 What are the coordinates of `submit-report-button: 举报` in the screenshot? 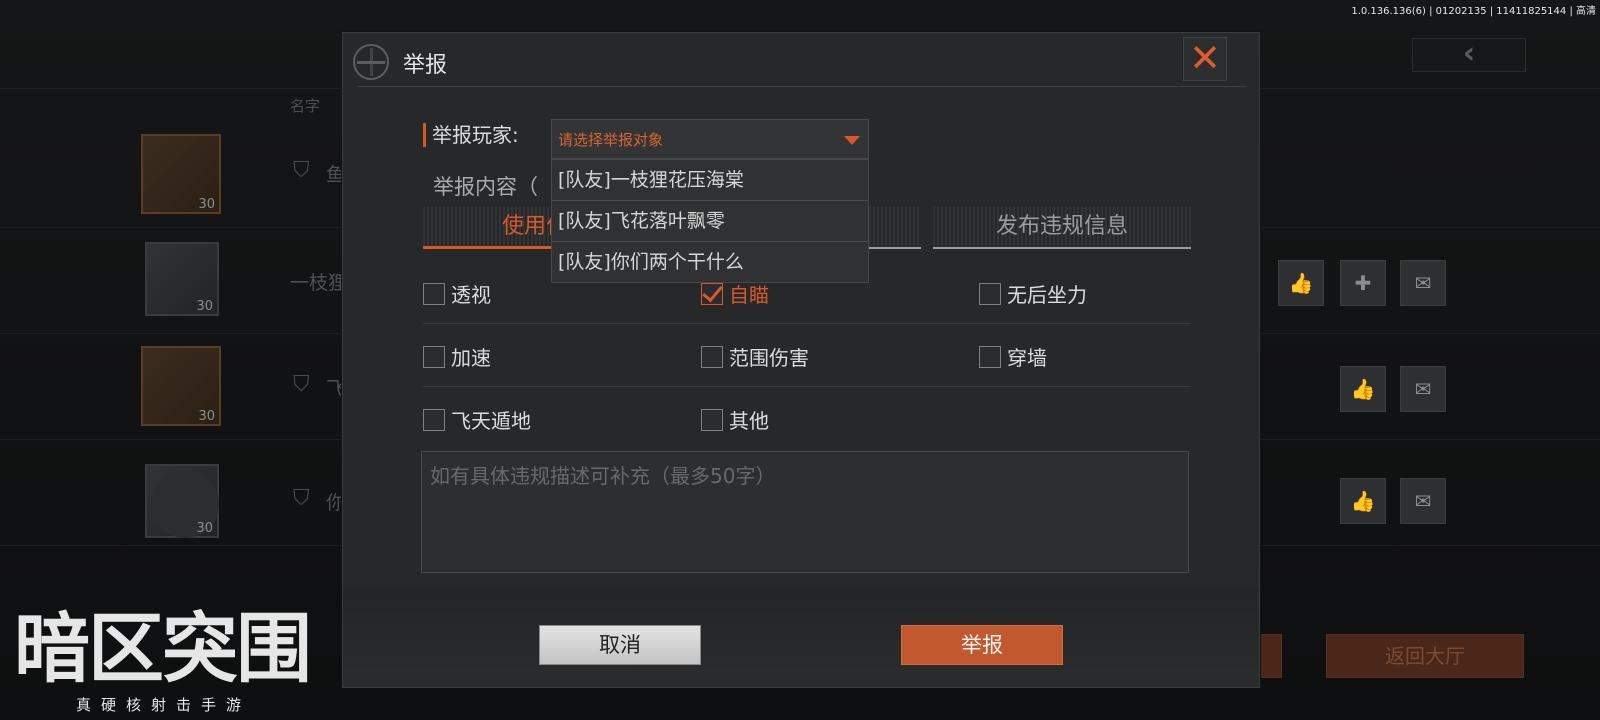 It's located at (982, 645).